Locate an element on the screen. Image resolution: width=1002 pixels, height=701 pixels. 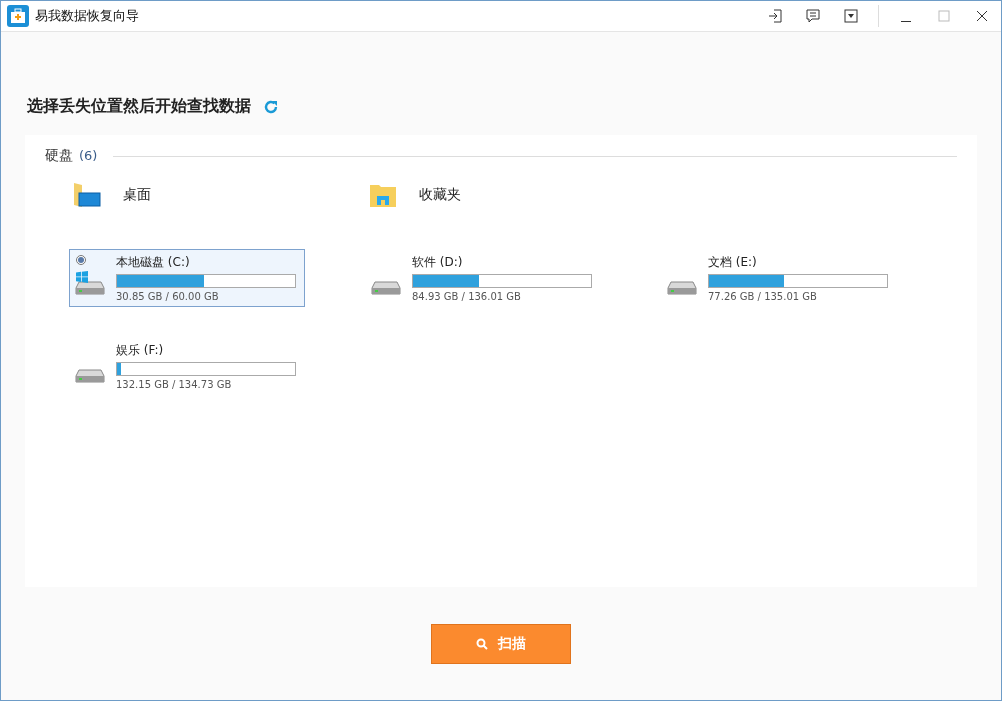
minimize-icon is located at coordinates (906, 21).